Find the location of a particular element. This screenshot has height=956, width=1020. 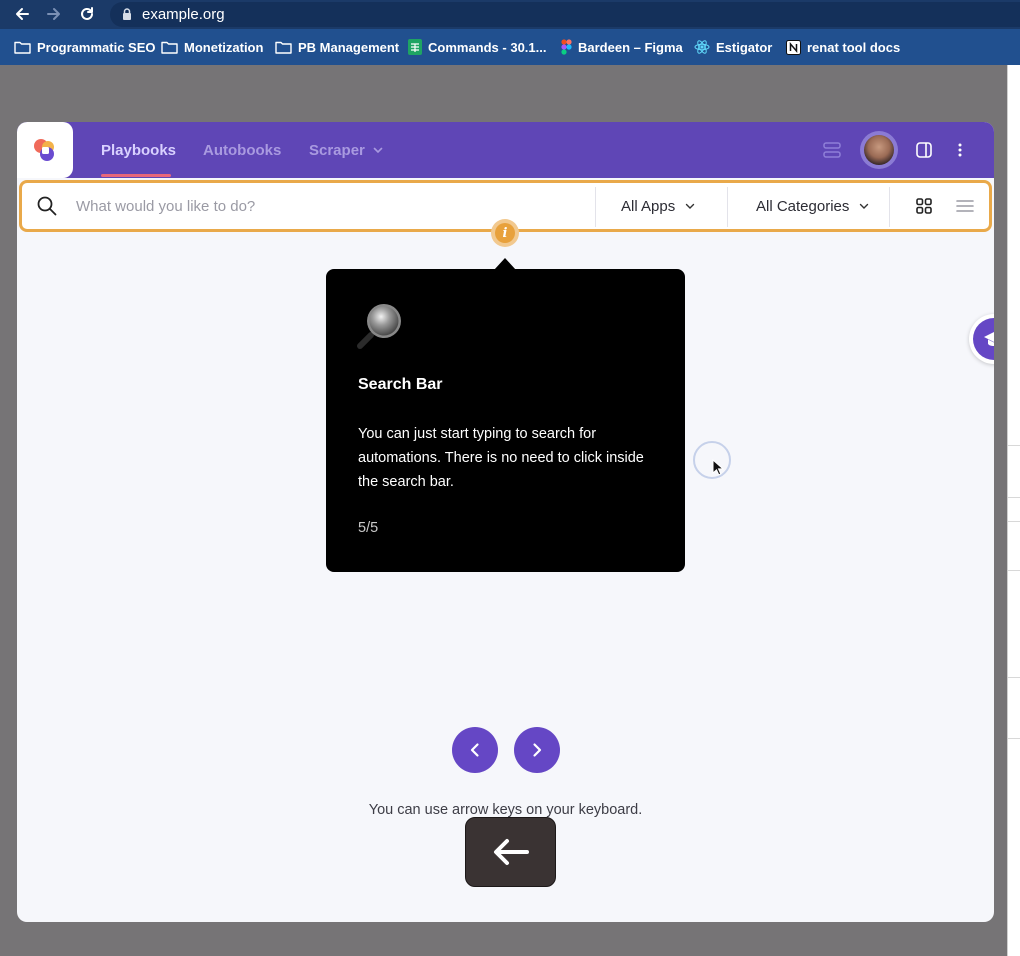

more-menu-button is located at coordinates (960, 150).